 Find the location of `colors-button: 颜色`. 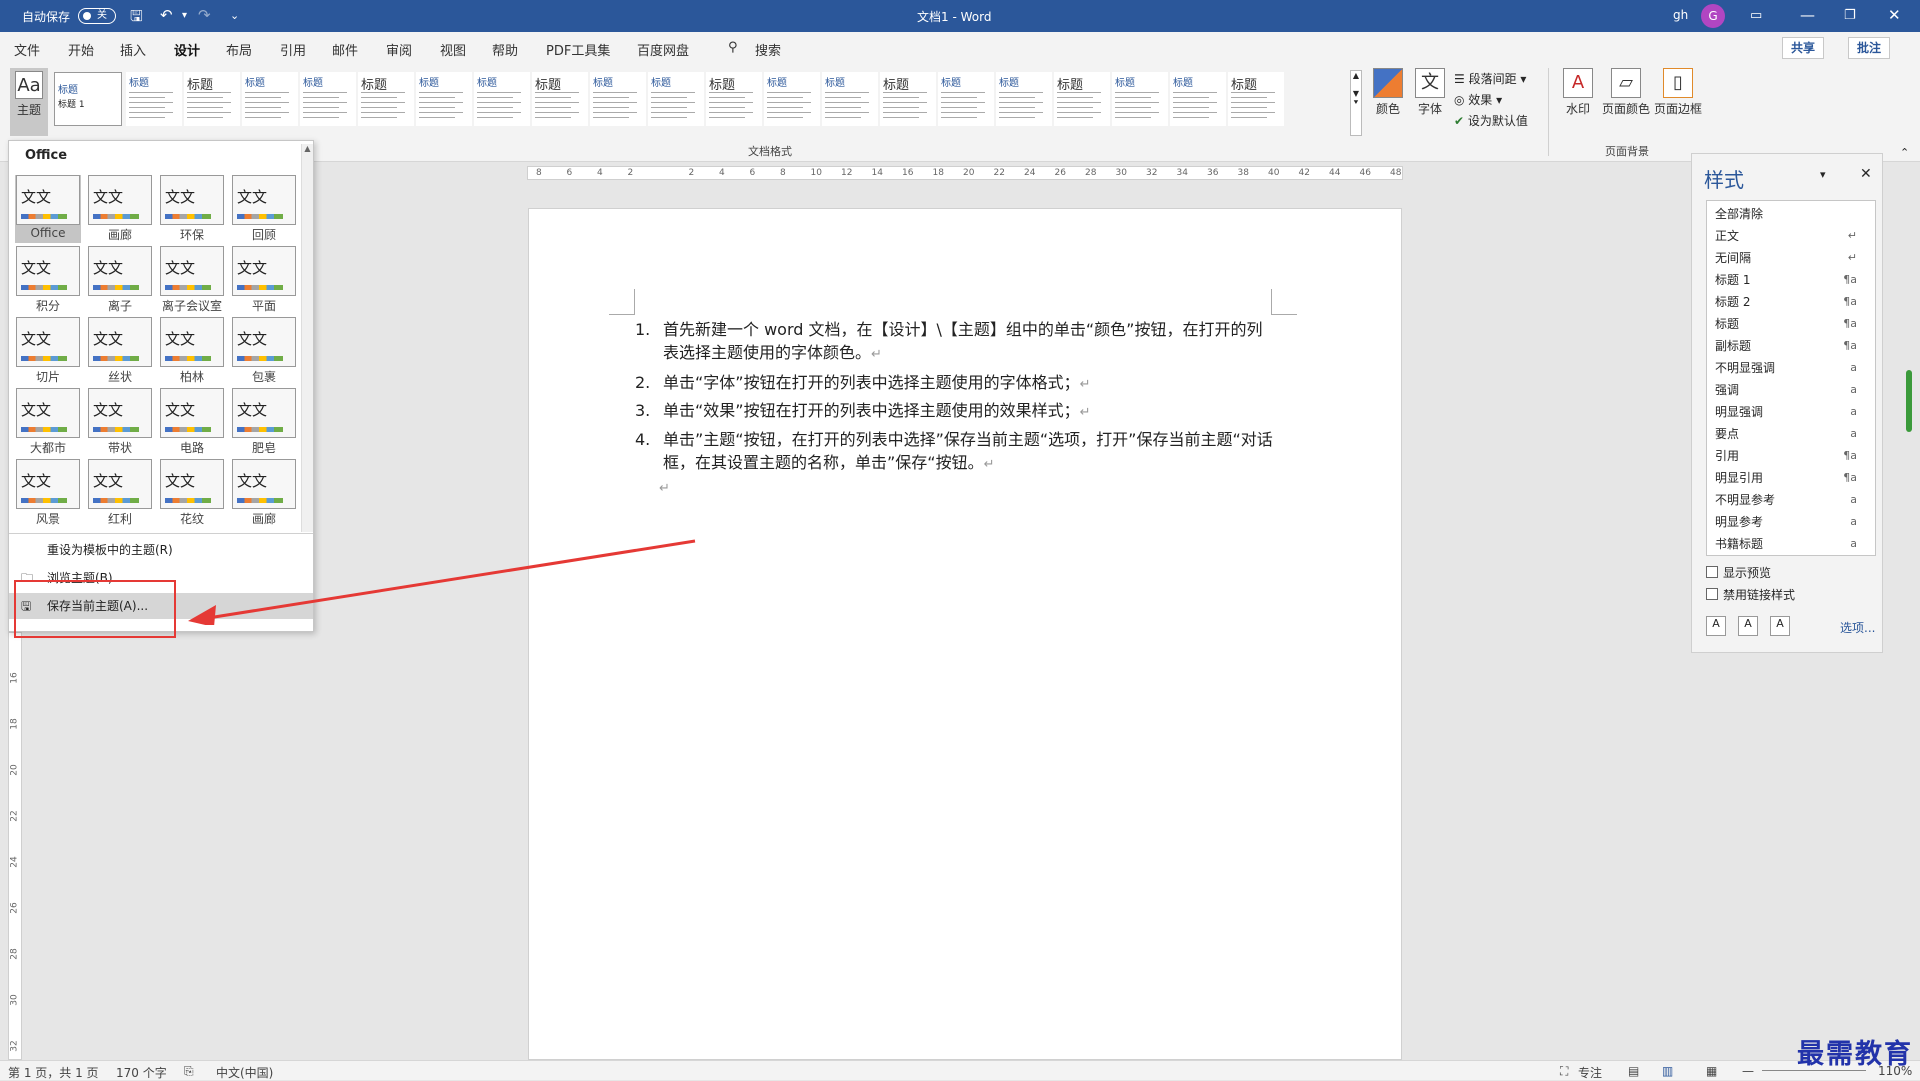

colors-button: 颜色 is located at coordinates (1388, 92).